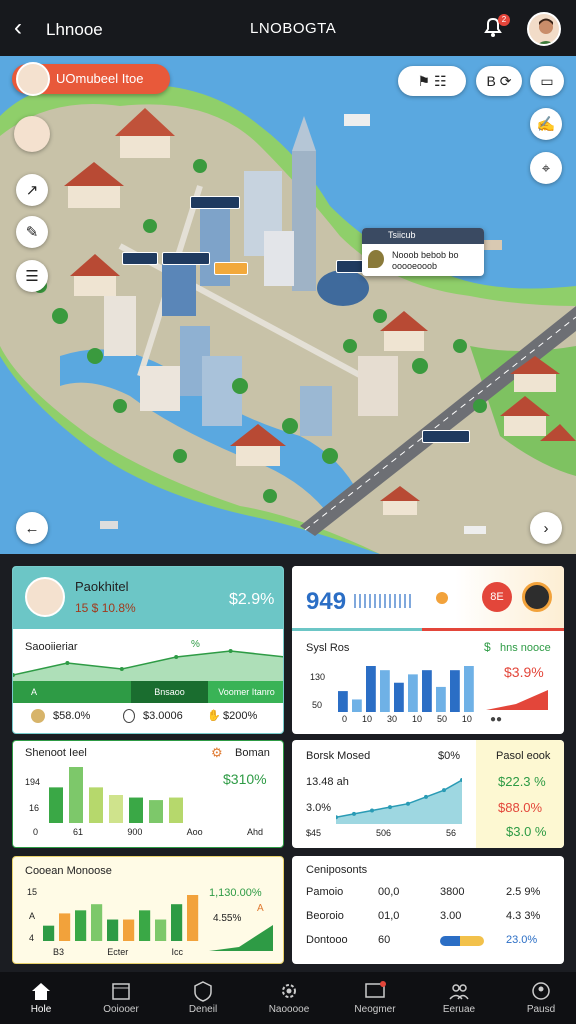 The image size is (576, 1024). Describe the element at coordinates (547, 81) in the screenshot. I see `fullscreen-icon: ▭` at that location.